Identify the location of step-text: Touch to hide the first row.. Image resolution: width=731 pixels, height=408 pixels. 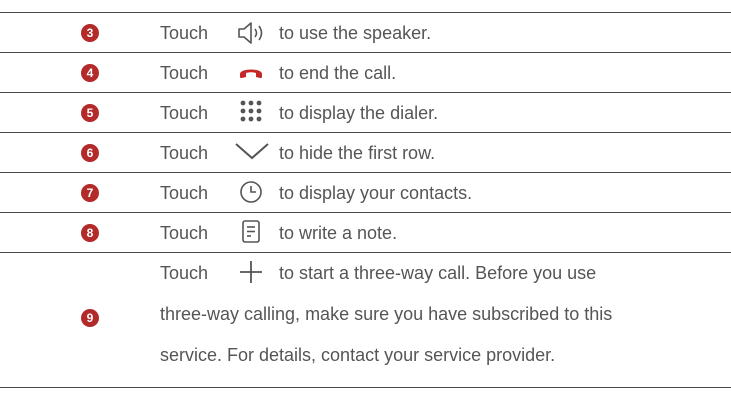
(297, 153).